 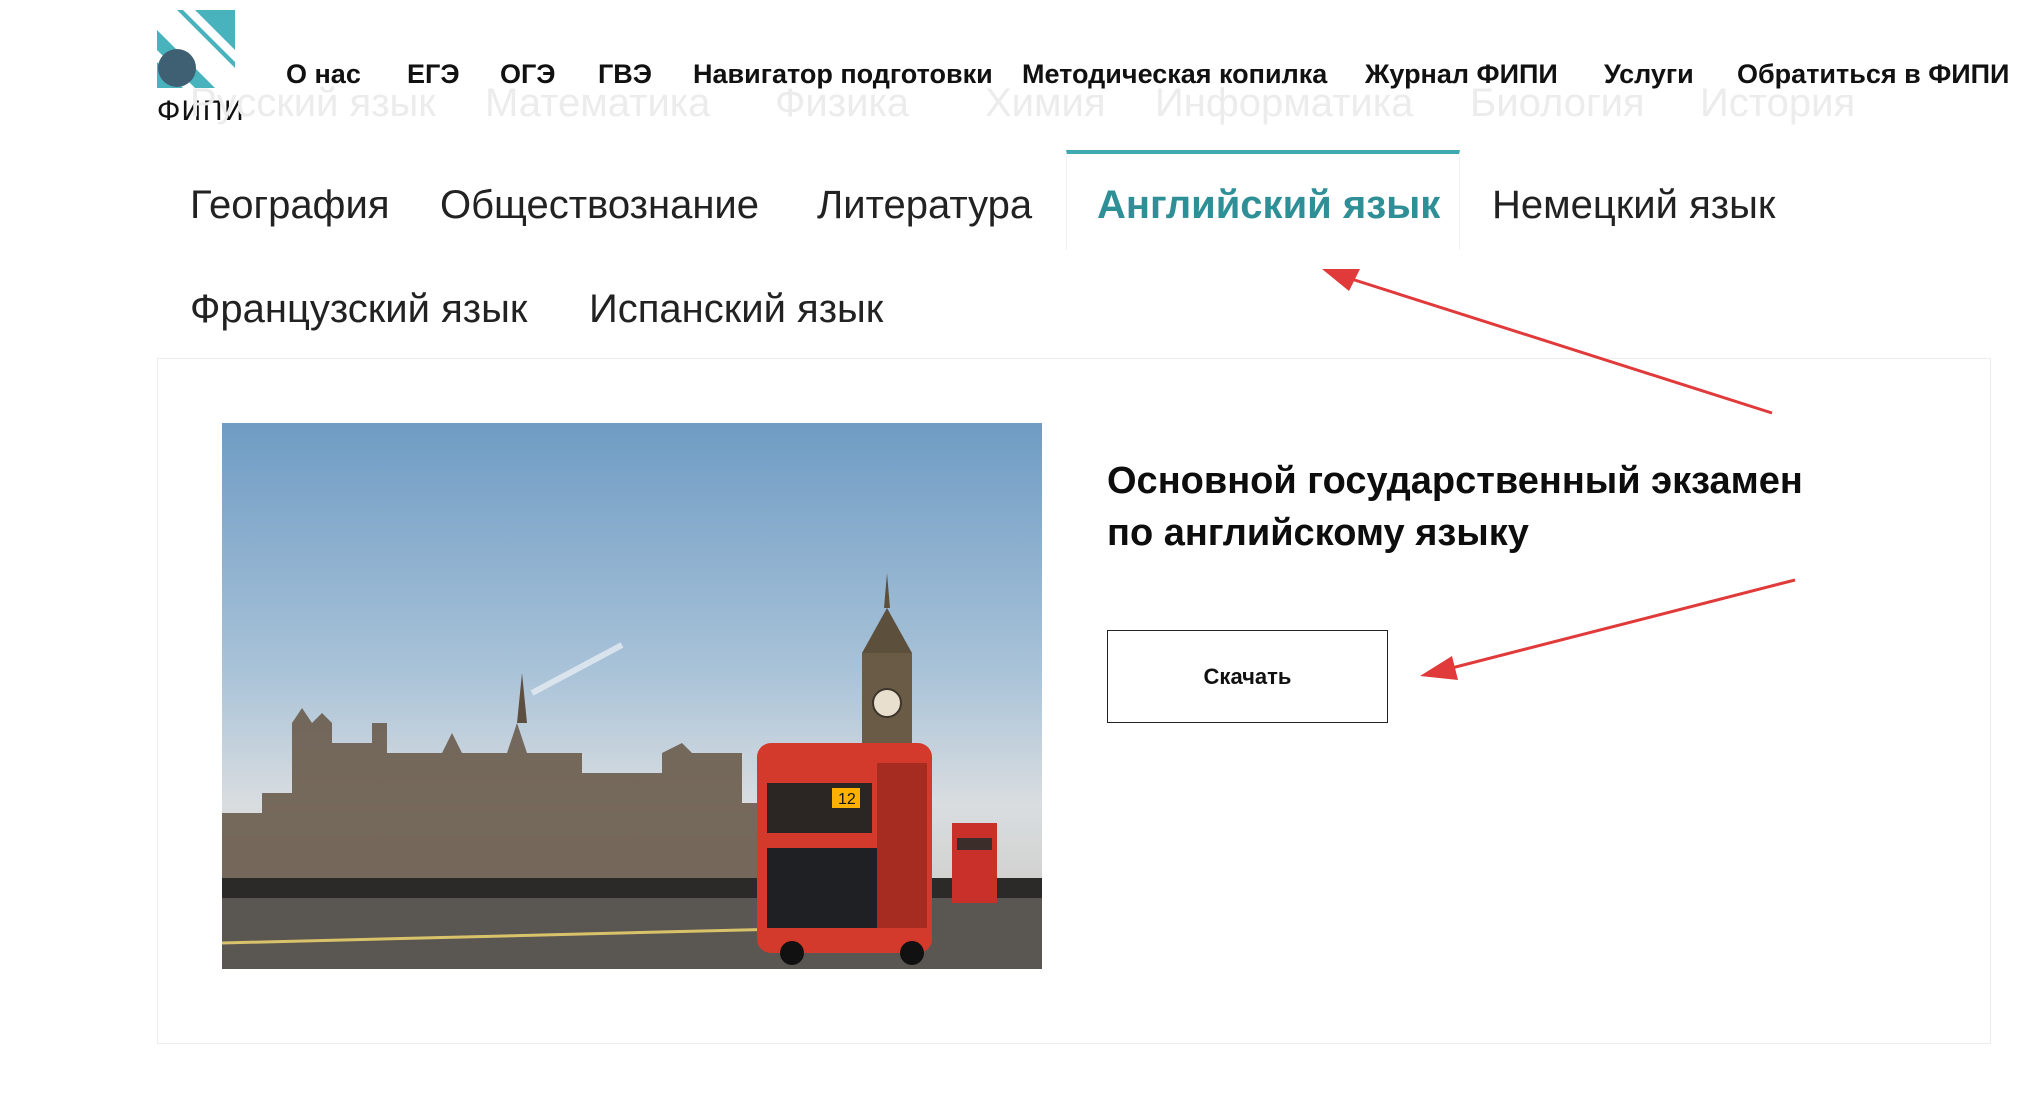 What do you see at coordinates (1633, 205) in the screenshot?
I see `tab-german: Немецкий язык` at bounding box center [1633, 205].